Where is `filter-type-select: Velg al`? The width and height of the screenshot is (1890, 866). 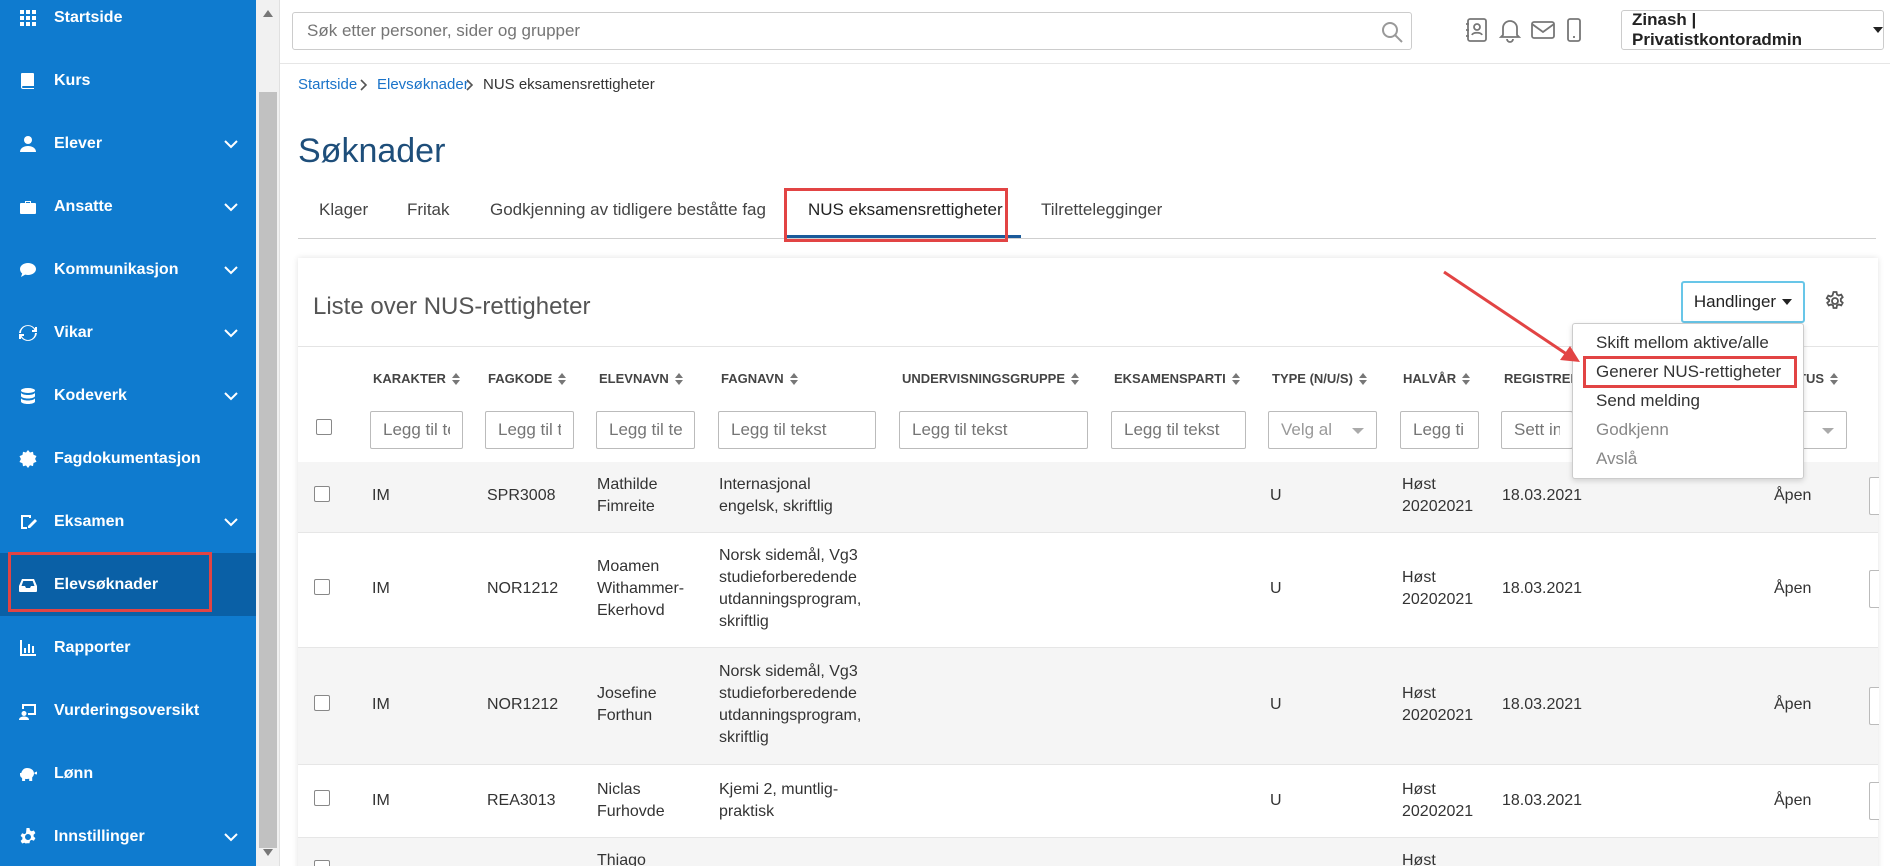 filter-type-select: Velg al is located at coordinates (1322, 430).